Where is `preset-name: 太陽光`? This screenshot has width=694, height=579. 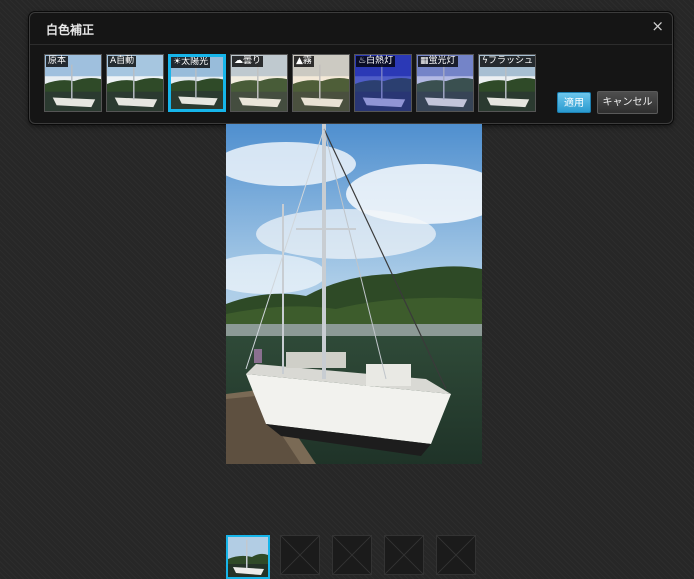
preset-name: 太陽光 is located at coordinates (195, 62).